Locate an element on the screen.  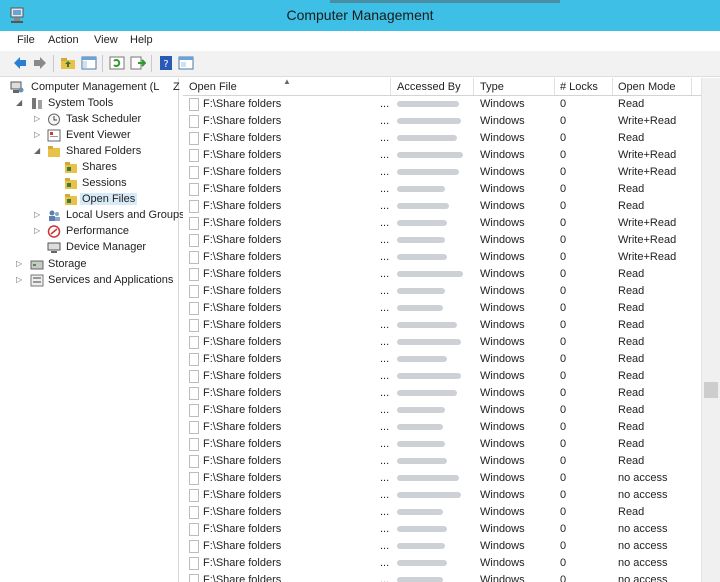
console-view-icon is located at coordinates (186, 63).